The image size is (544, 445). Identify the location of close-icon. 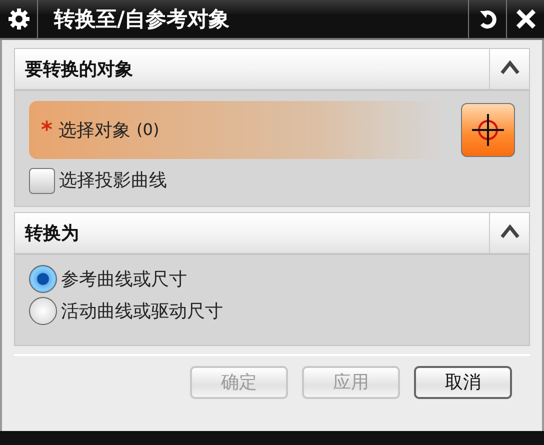
(525, 19).